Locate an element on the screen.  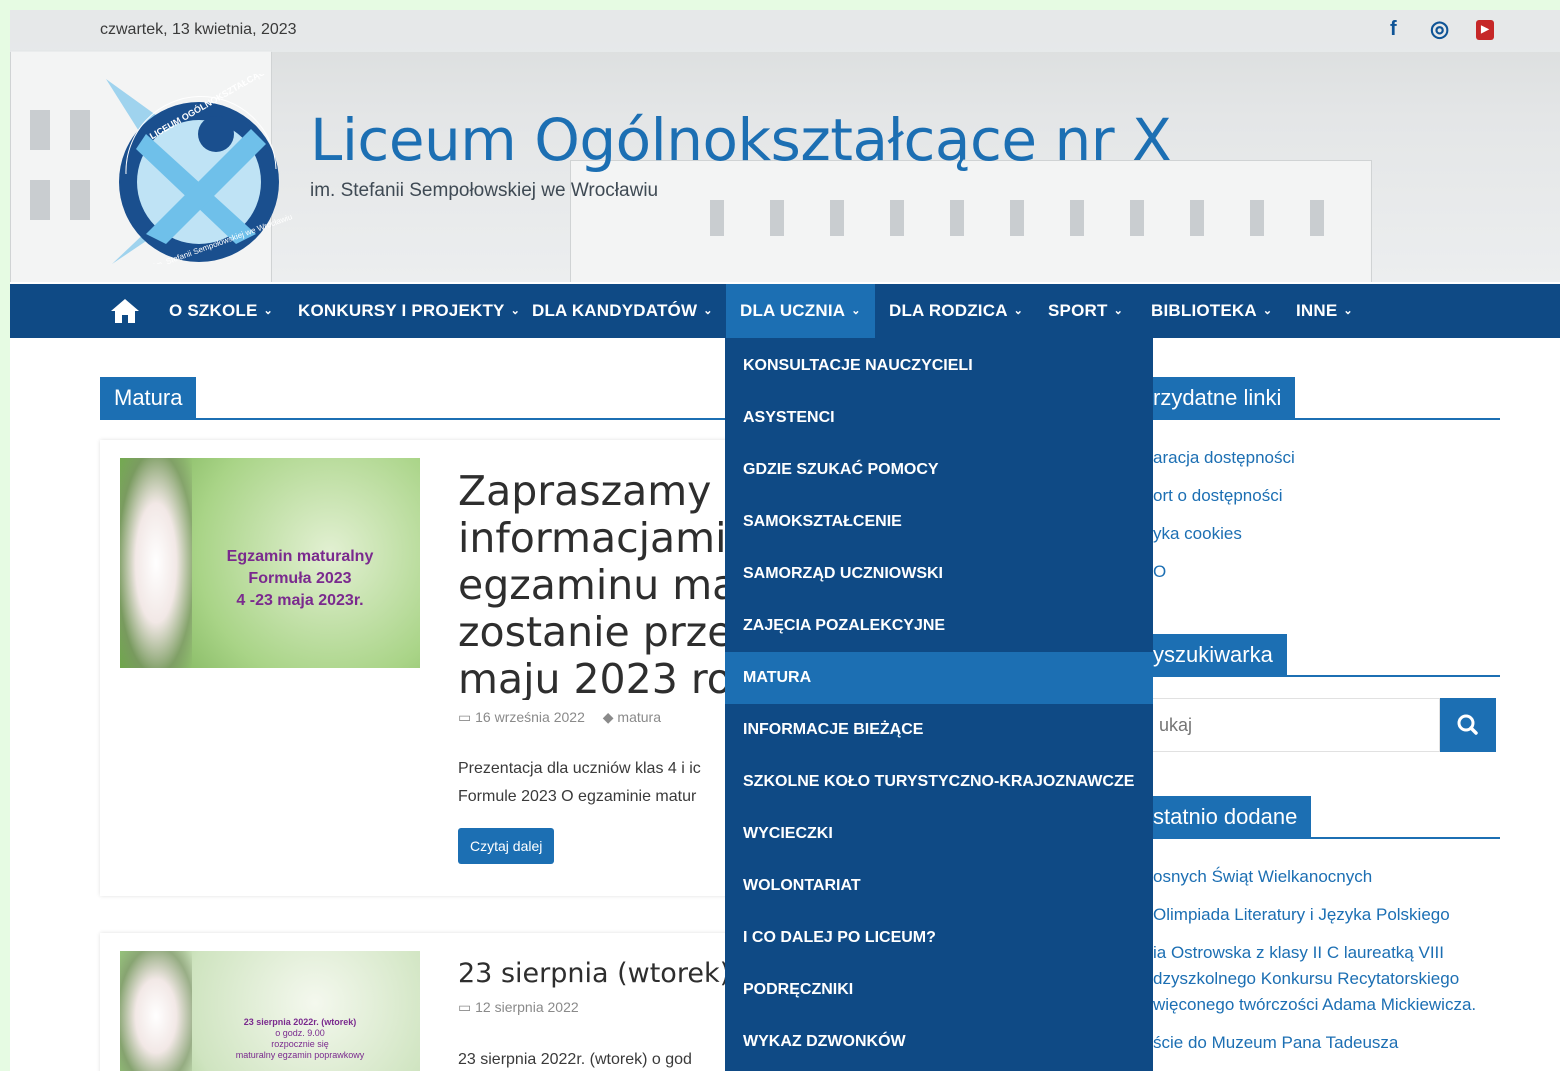
nav-item-sport: SPORT ⌄ is located at coordinates (1085, 311).